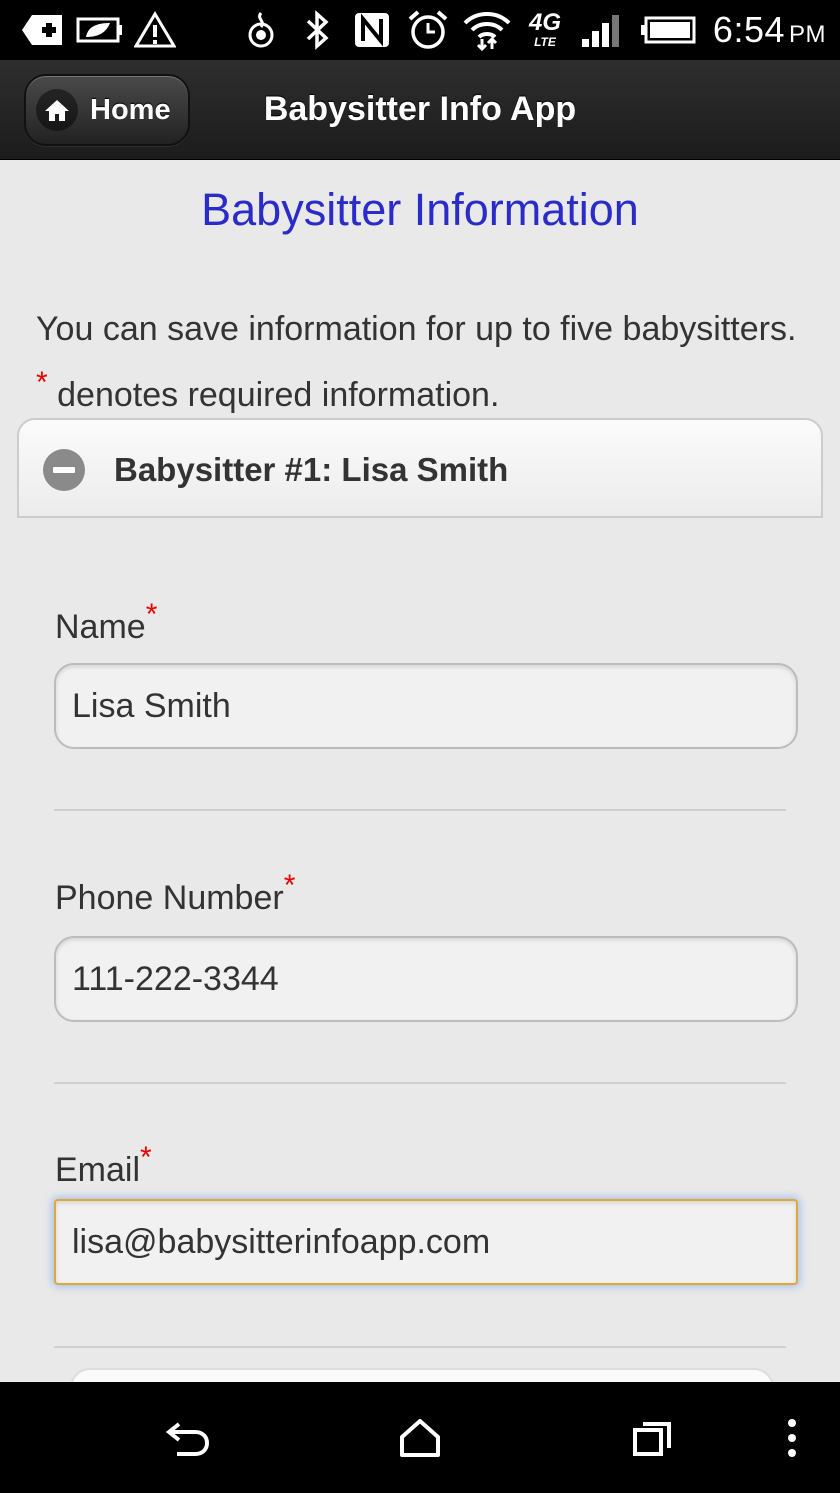  I want to click on signal-icon, so click(603, 30).